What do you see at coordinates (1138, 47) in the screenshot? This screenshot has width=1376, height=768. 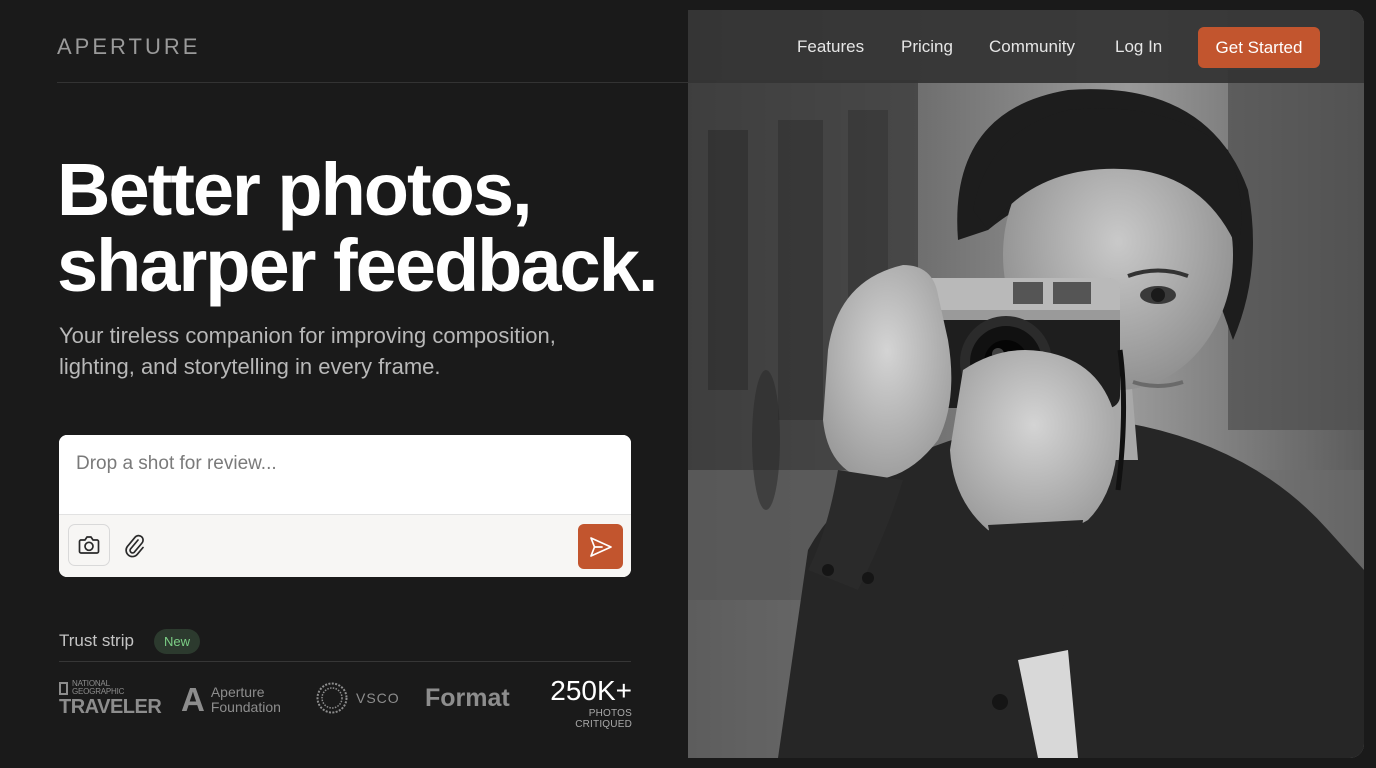 I see `nav-login: Log In` at bounding box center [1138, 47].